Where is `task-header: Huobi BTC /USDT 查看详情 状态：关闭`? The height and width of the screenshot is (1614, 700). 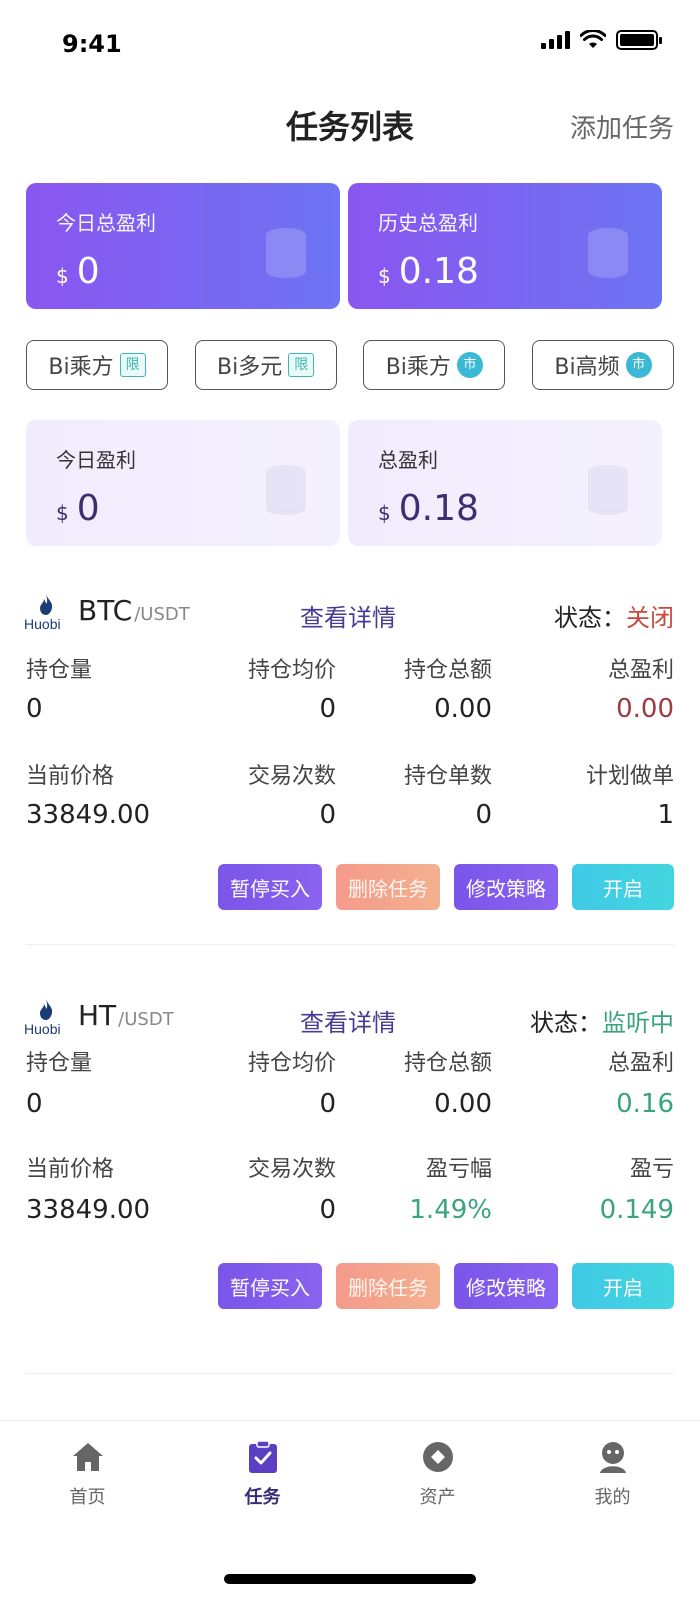
task-header: Huobi BTC /USDT 查看详情 状态：关闭 is located at coordinates (350, 613).